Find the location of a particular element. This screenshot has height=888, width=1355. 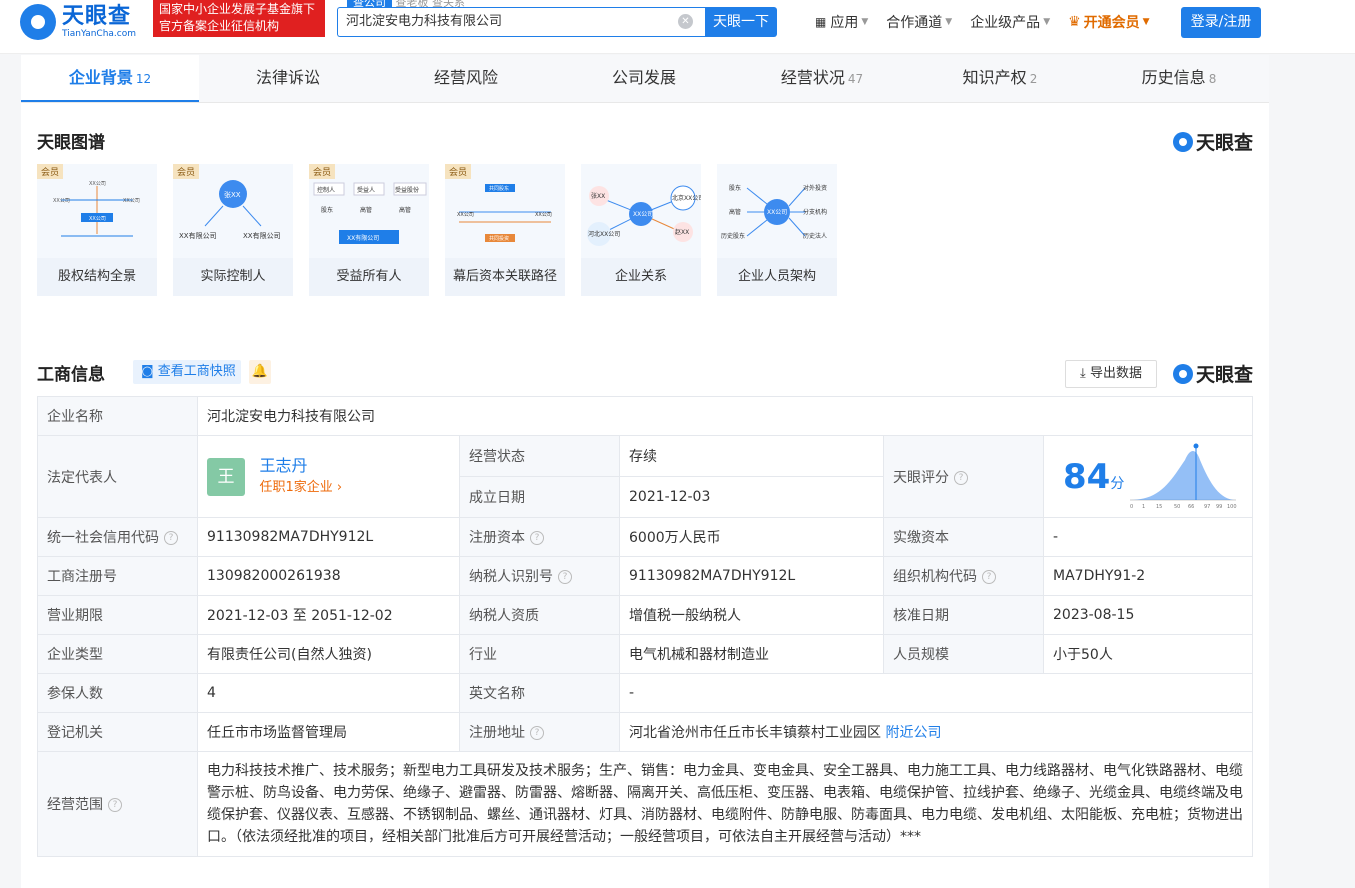

nav-vip: ♛ 开通会员 ▼ is located at coordinates (1108, 22).